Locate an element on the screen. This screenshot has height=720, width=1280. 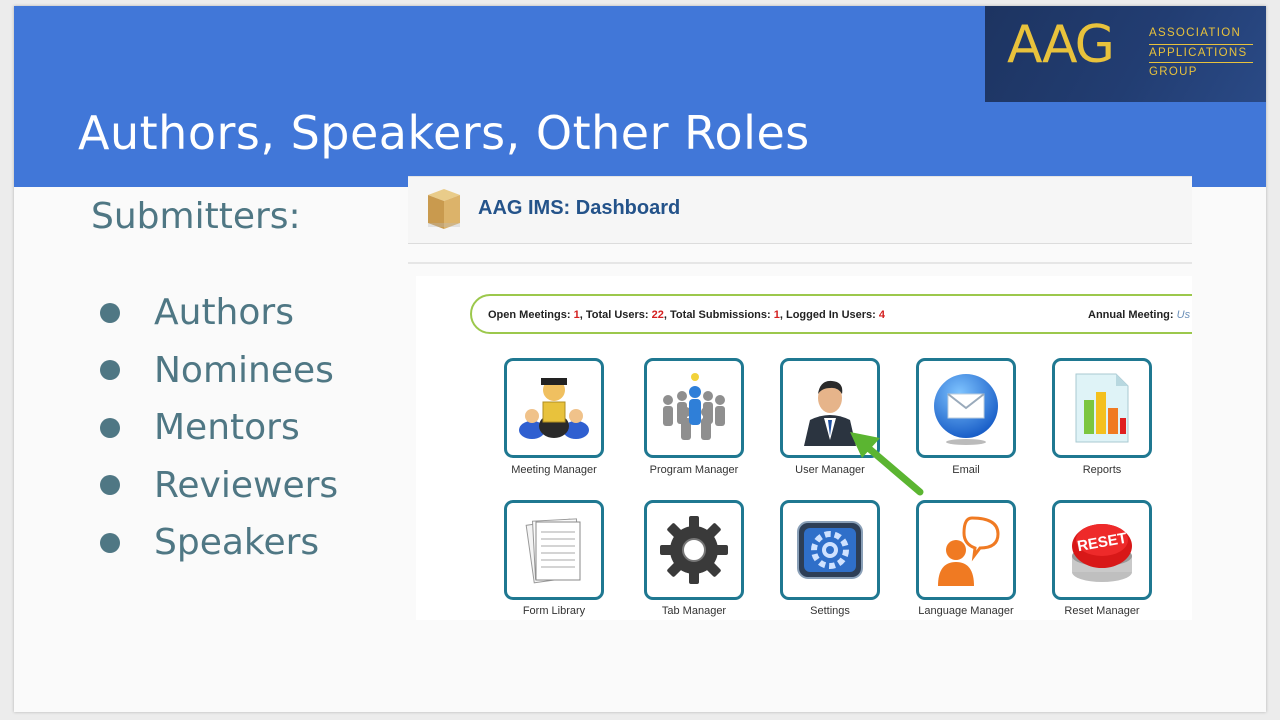
tile-label: Program Manager is located at coordinates (694, 470).